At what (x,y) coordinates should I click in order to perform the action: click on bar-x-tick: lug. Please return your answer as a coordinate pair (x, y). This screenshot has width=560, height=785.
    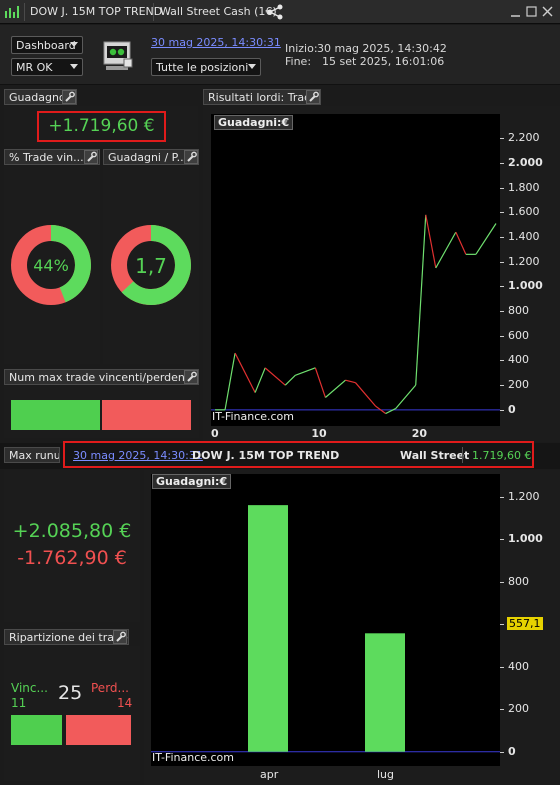
    Looking at the image, I should click on (386, 774).